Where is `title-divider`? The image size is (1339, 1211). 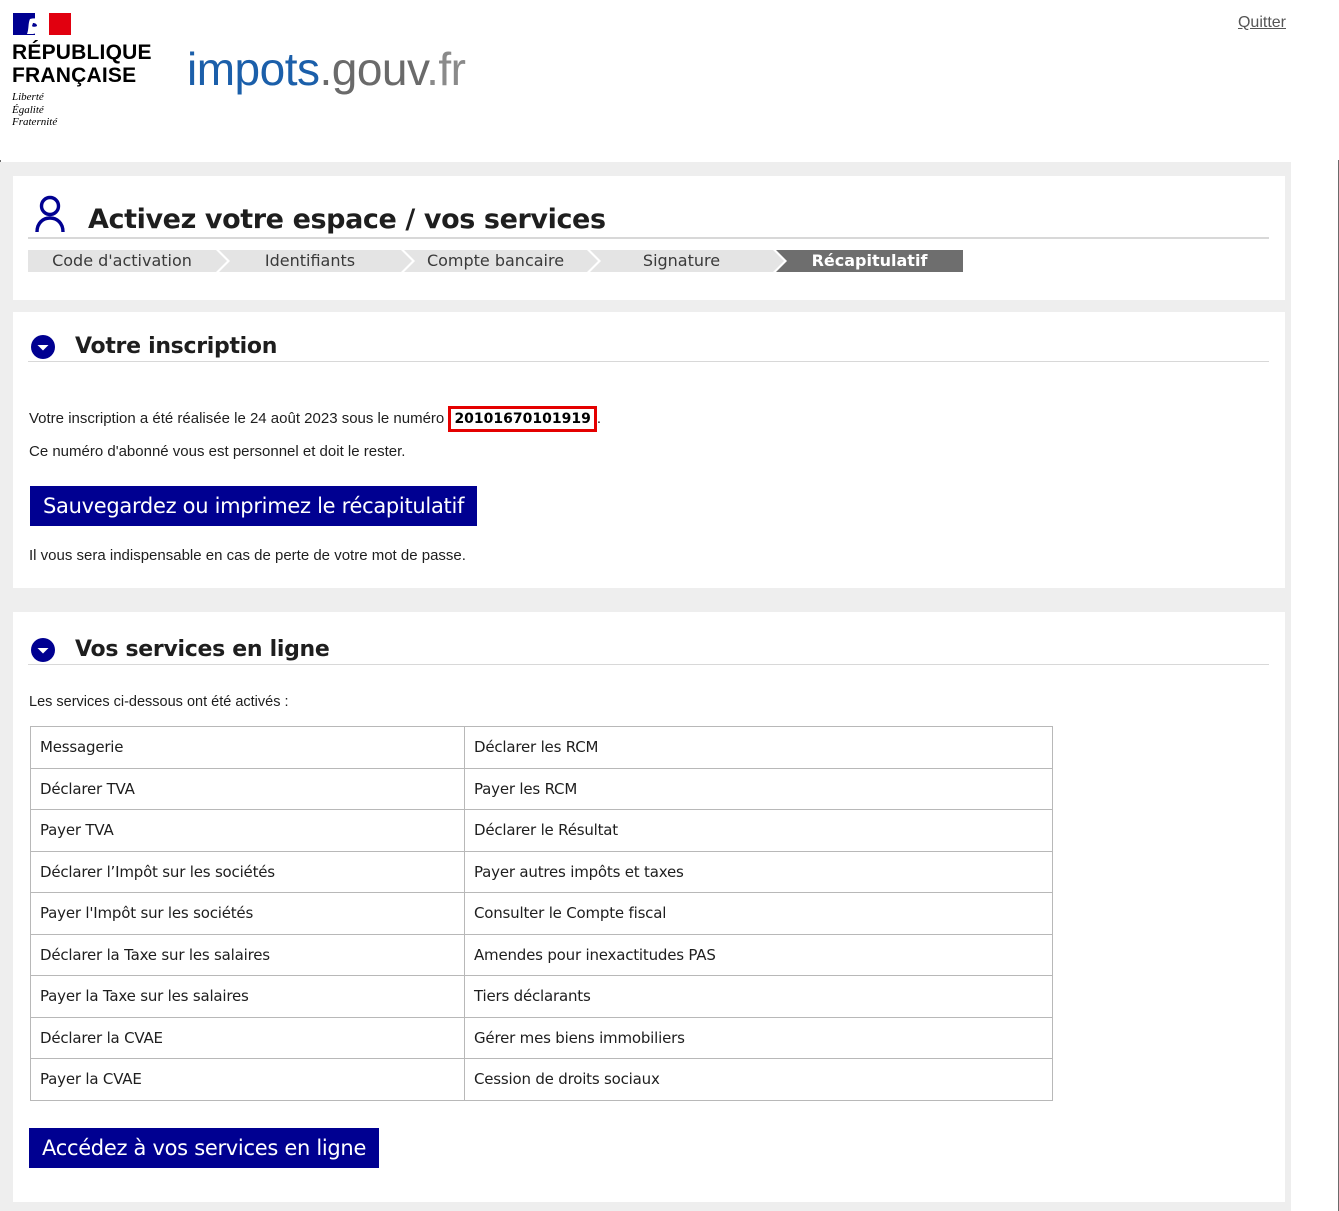 title-divider is located at coordinates (648, 238).